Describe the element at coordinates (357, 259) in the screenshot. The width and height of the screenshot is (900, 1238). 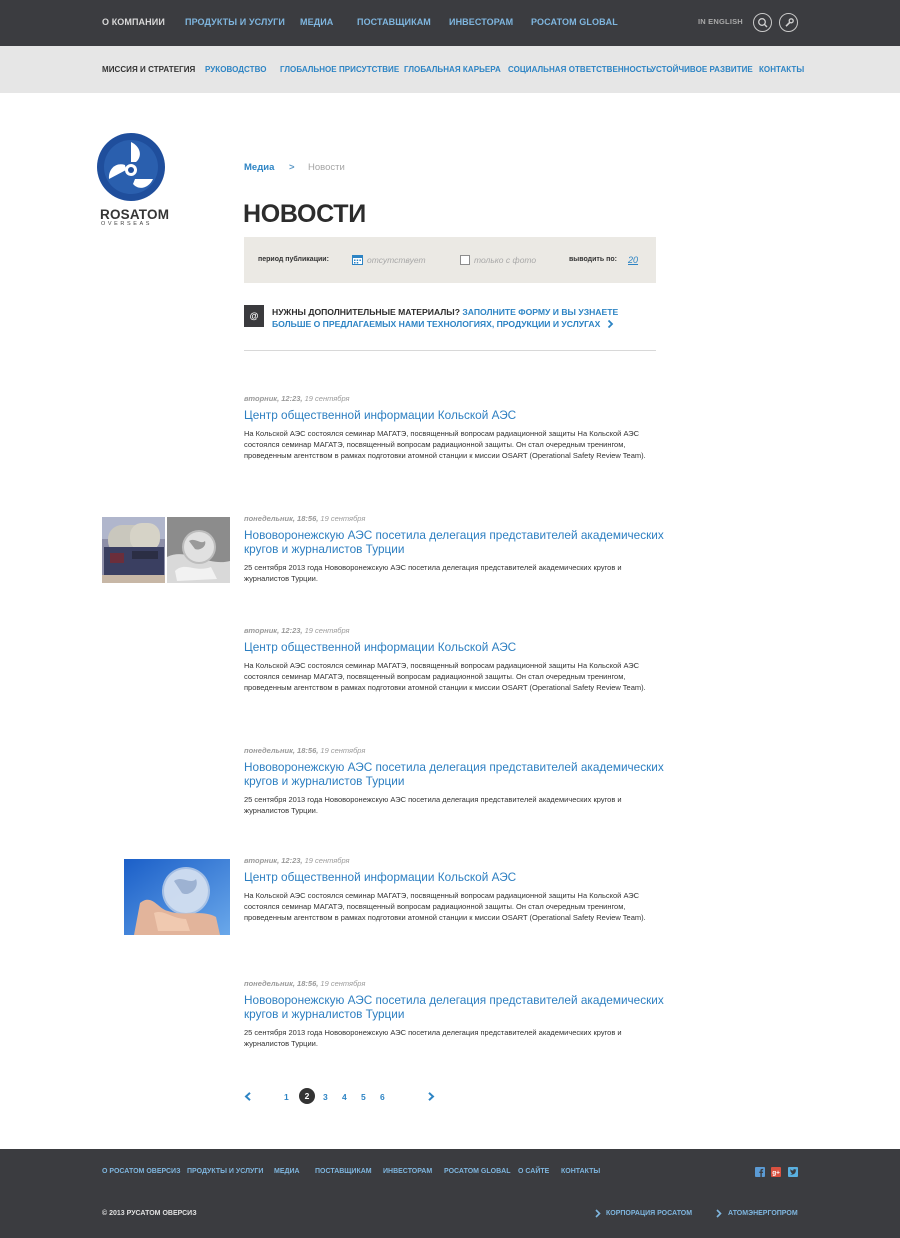
I see `calendar-icon` at that location.